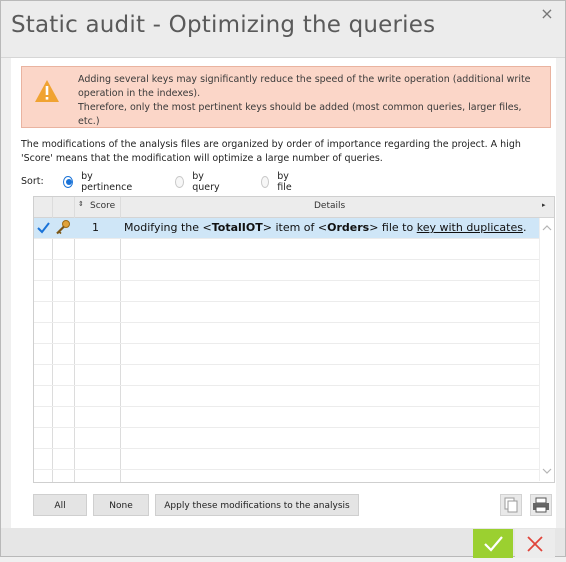 The image size is (566, 562). What do you see at coordinates (547, 471) in the screenshot?
I see `scroll-down-icon` at bounding box center [547, 471].